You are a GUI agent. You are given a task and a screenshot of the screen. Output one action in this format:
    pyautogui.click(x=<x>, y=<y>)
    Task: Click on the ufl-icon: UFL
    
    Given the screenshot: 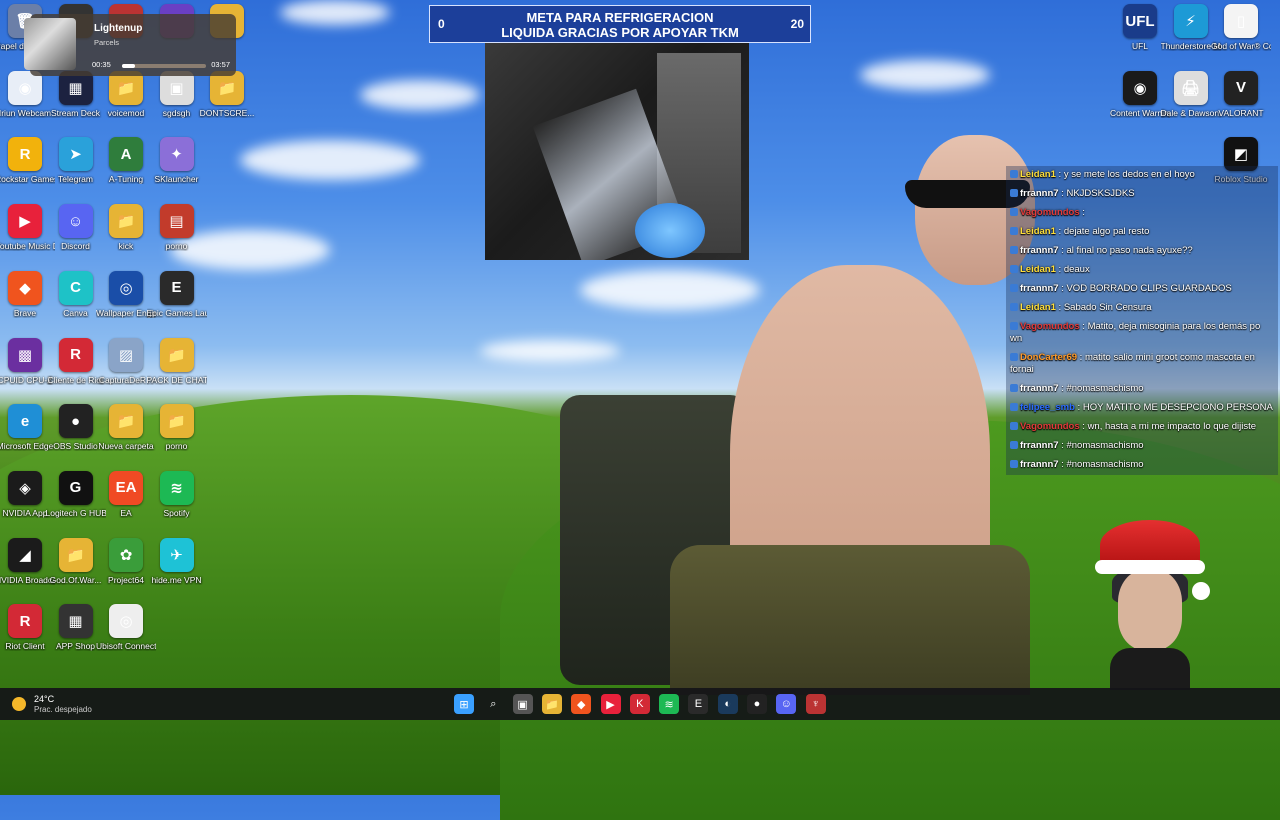 What is the action you would take?
    pyautogui.click(x=1140, y=21)
    